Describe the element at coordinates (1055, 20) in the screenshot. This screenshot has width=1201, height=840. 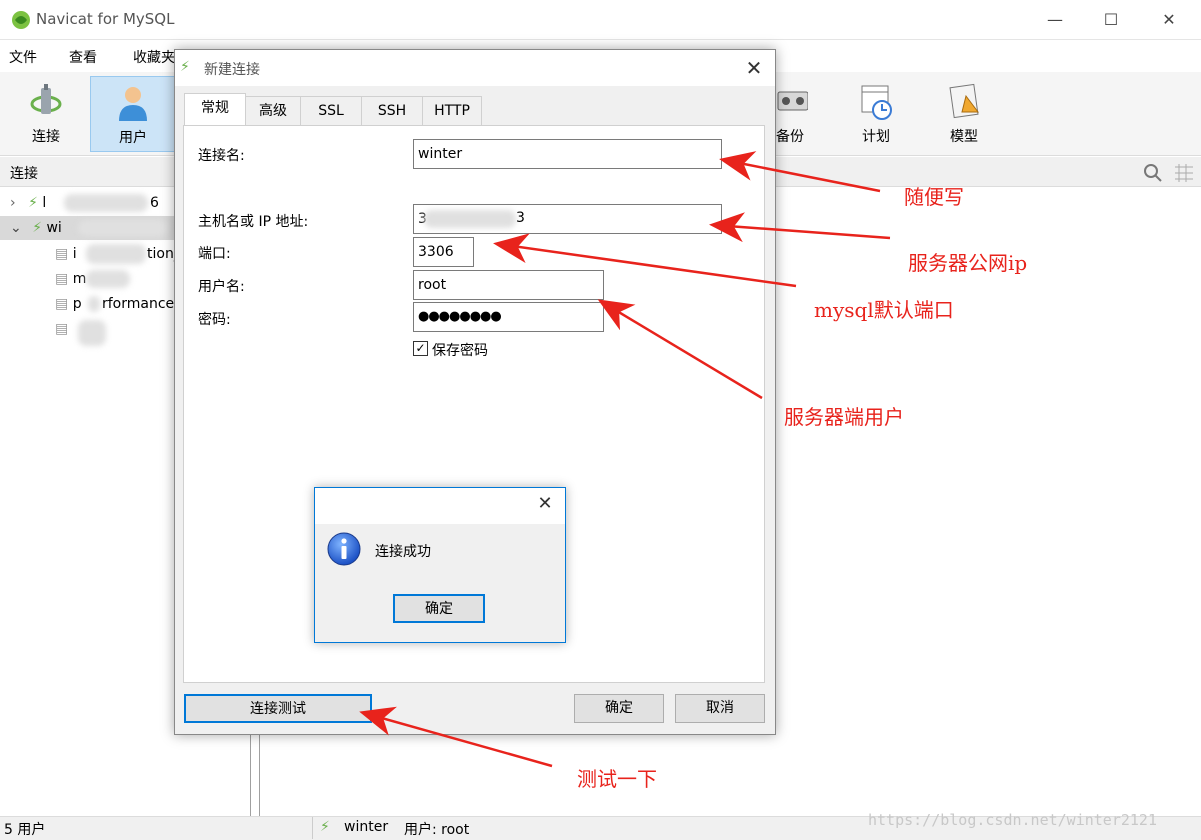
I see `minimize-button: —` at that location.